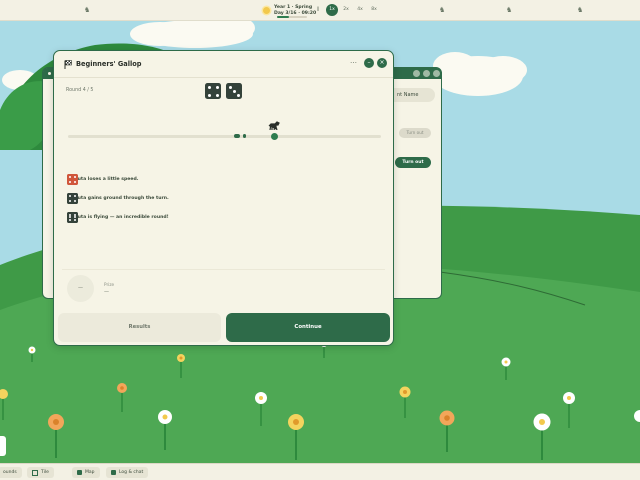 This screenshot has height=480, width=640. I want to click on race-event-row: Rauta loses a little speed., so click(103, 179).